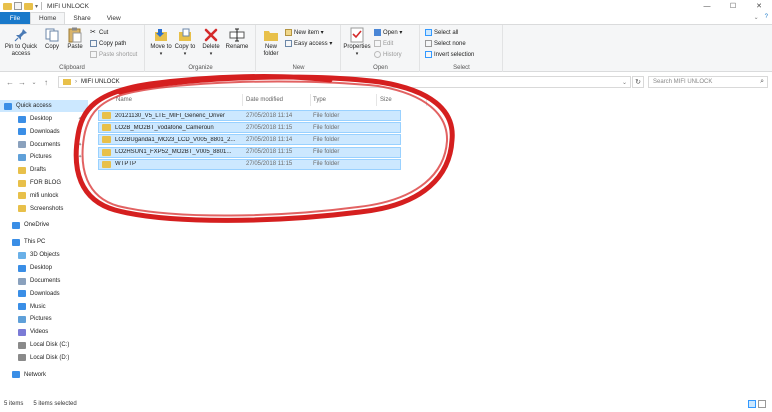 The image size is (772, 412). I want to click on back-arrow-icon: ←, so click(10, 82).